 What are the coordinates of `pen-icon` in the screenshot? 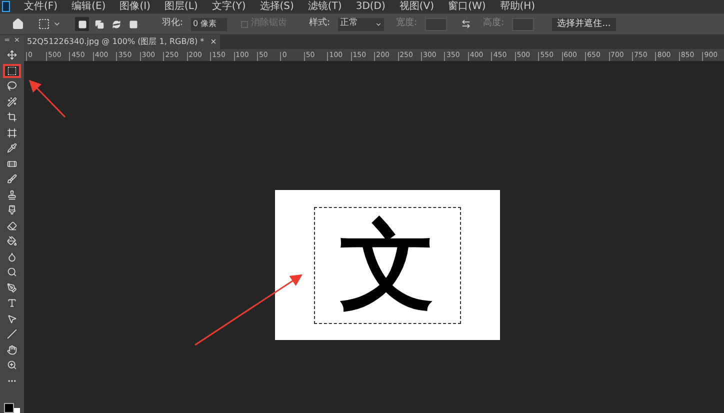 It's located at (12, 287).